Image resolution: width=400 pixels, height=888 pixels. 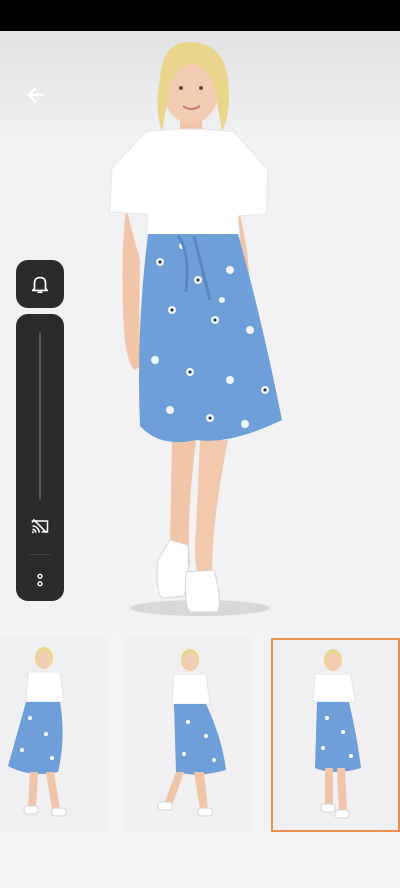 I want to click on volume-slider, so click(x=40, y=416).